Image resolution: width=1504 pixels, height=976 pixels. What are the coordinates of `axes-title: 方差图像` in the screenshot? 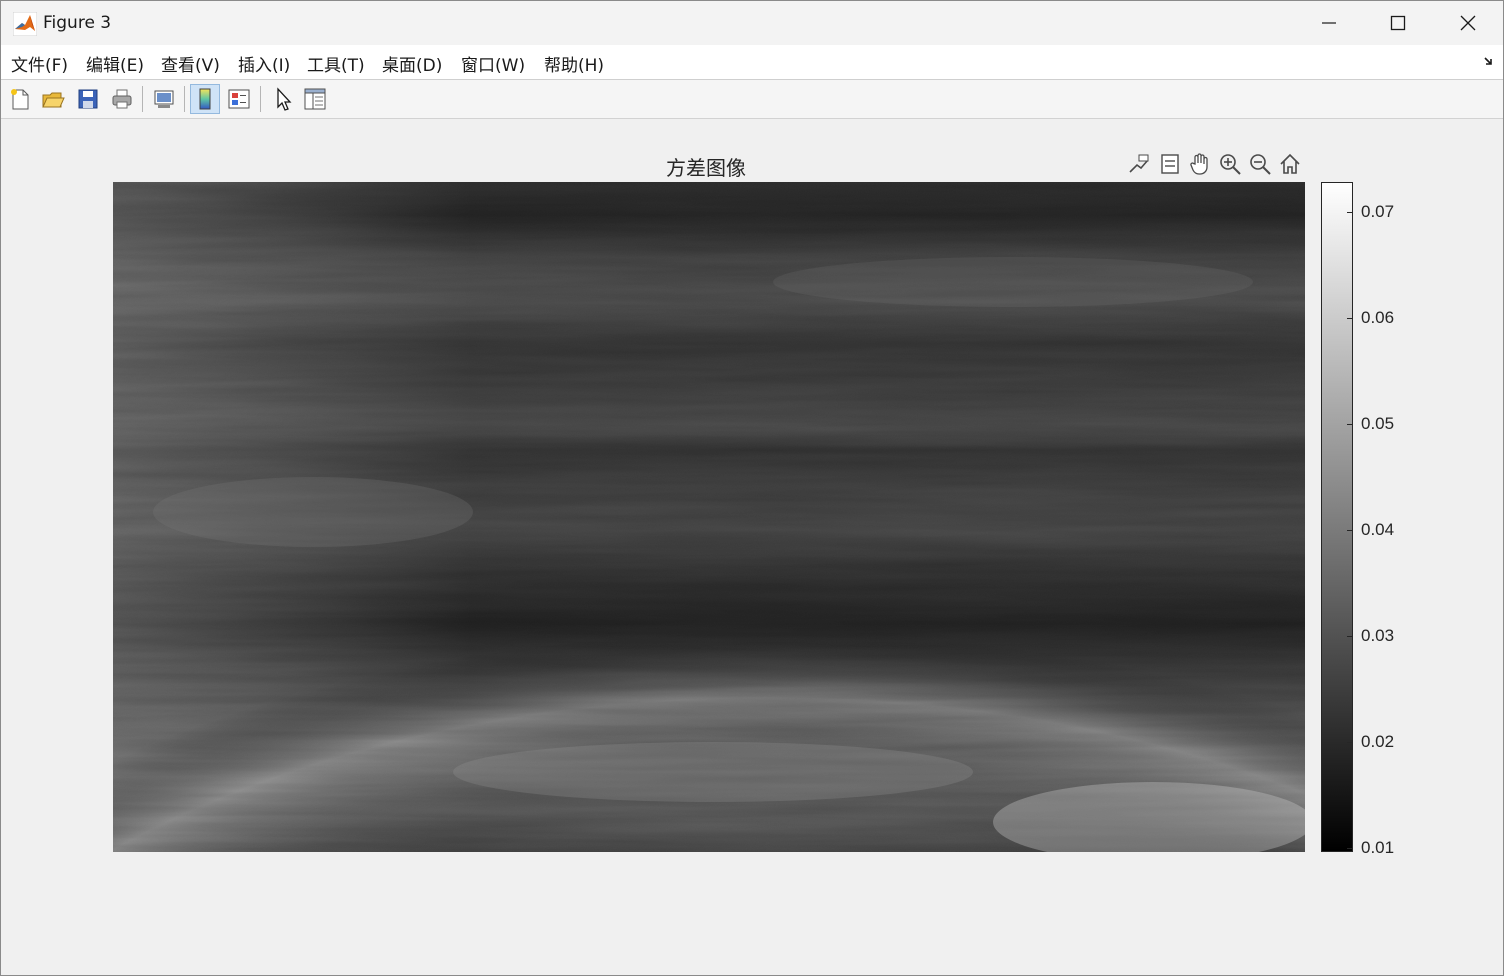 It's located at (706, 168).